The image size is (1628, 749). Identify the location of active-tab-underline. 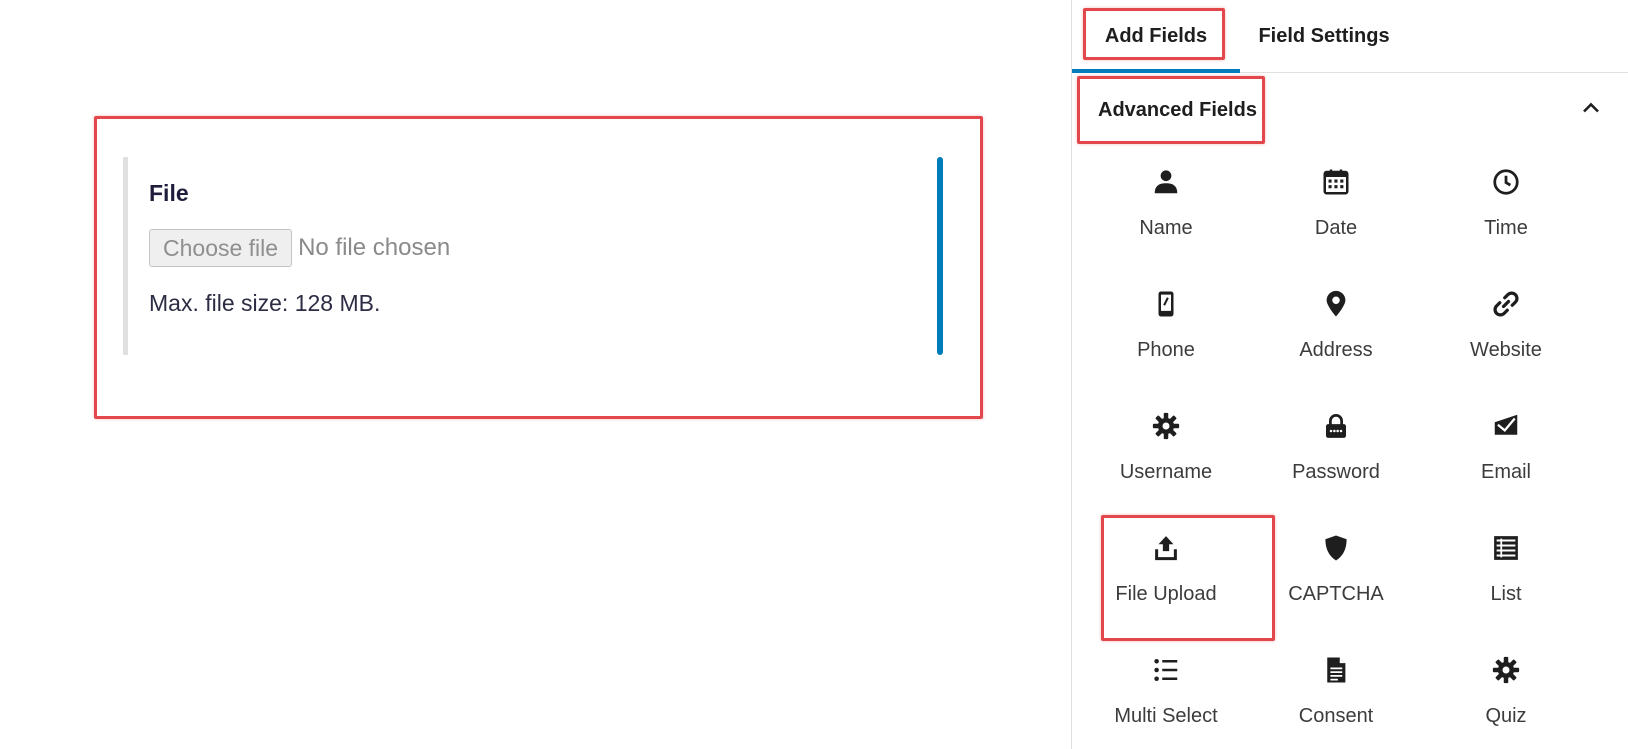
(1156, 71).